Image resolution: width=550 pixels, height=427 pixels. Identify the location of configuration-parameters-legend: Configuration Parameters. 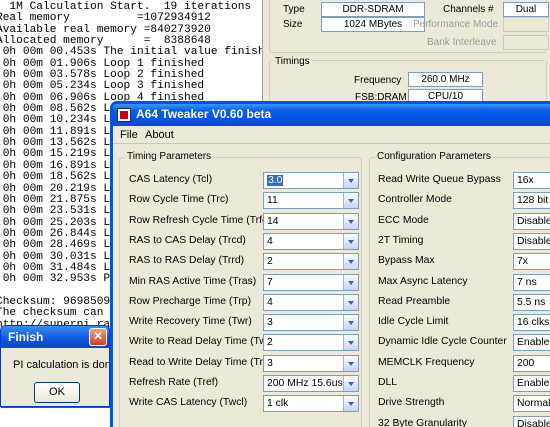
(434, 156).